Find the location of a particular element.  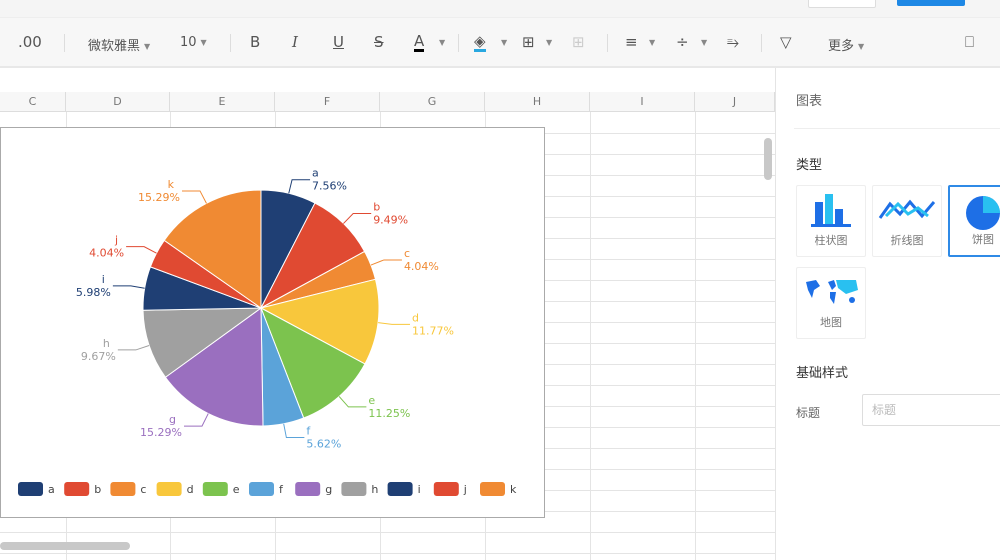

column-header: J is located at coordinates (735, 102).